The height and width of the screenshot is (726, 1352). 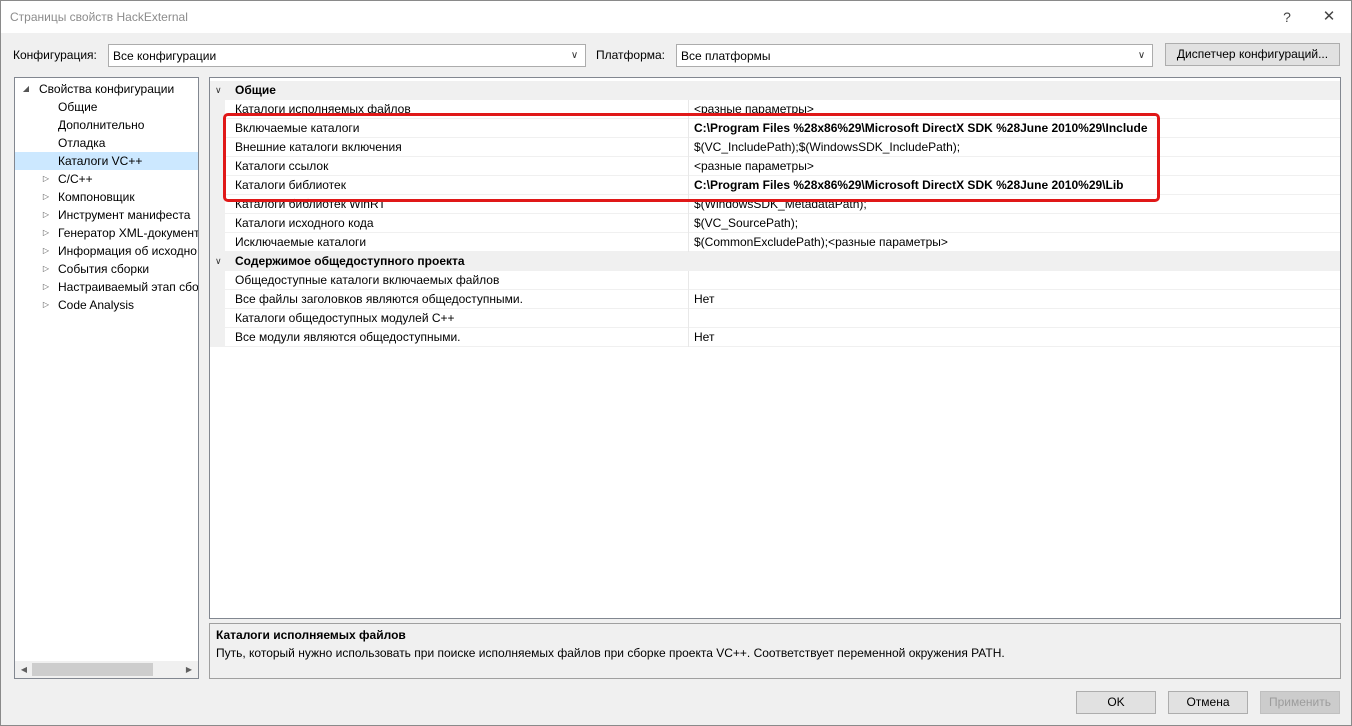 I want to click on property-name: Включаемые каталоги, so click(x=297, y=128).